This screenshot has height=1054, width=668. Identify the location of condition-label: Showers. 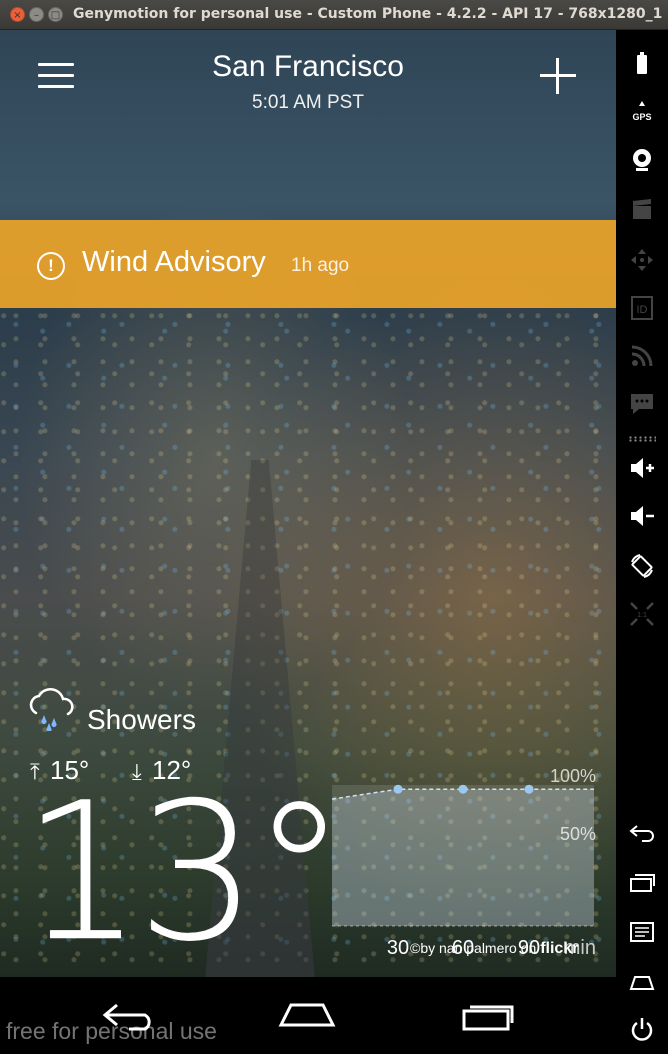
(141, 719).